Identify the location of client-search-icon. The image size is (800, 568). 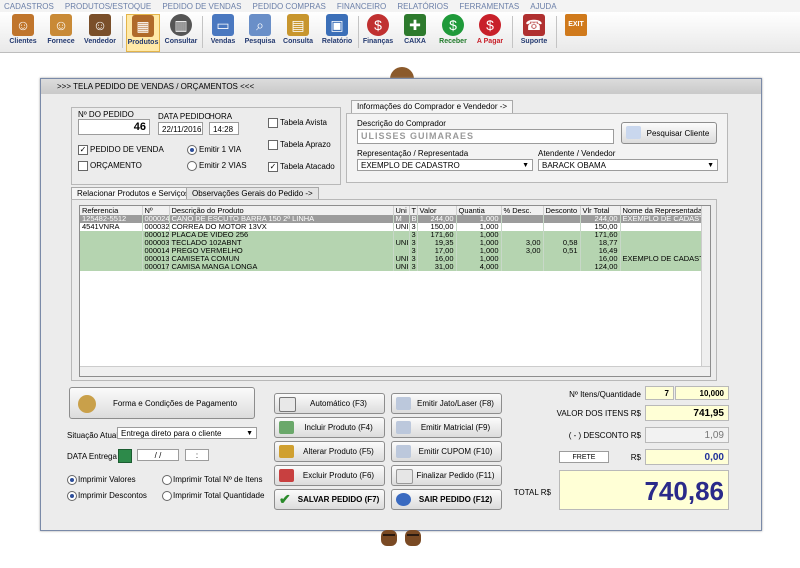
(633, 132).